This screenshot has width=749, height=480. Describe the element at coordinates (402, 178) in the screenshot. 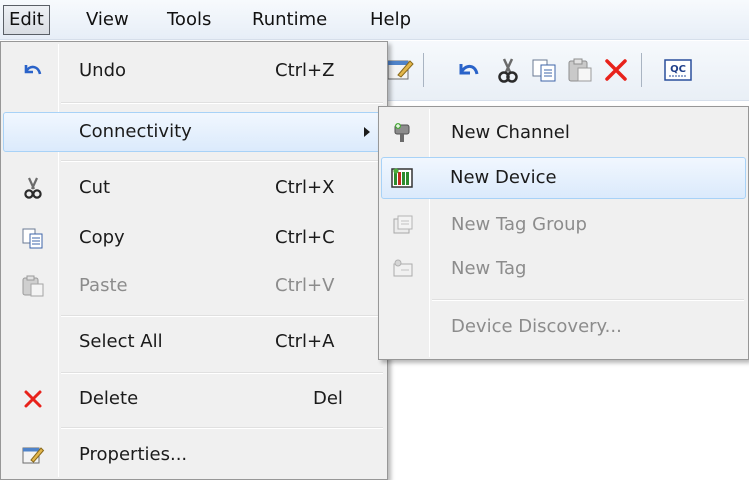

I see `new-device-icon` at that location.